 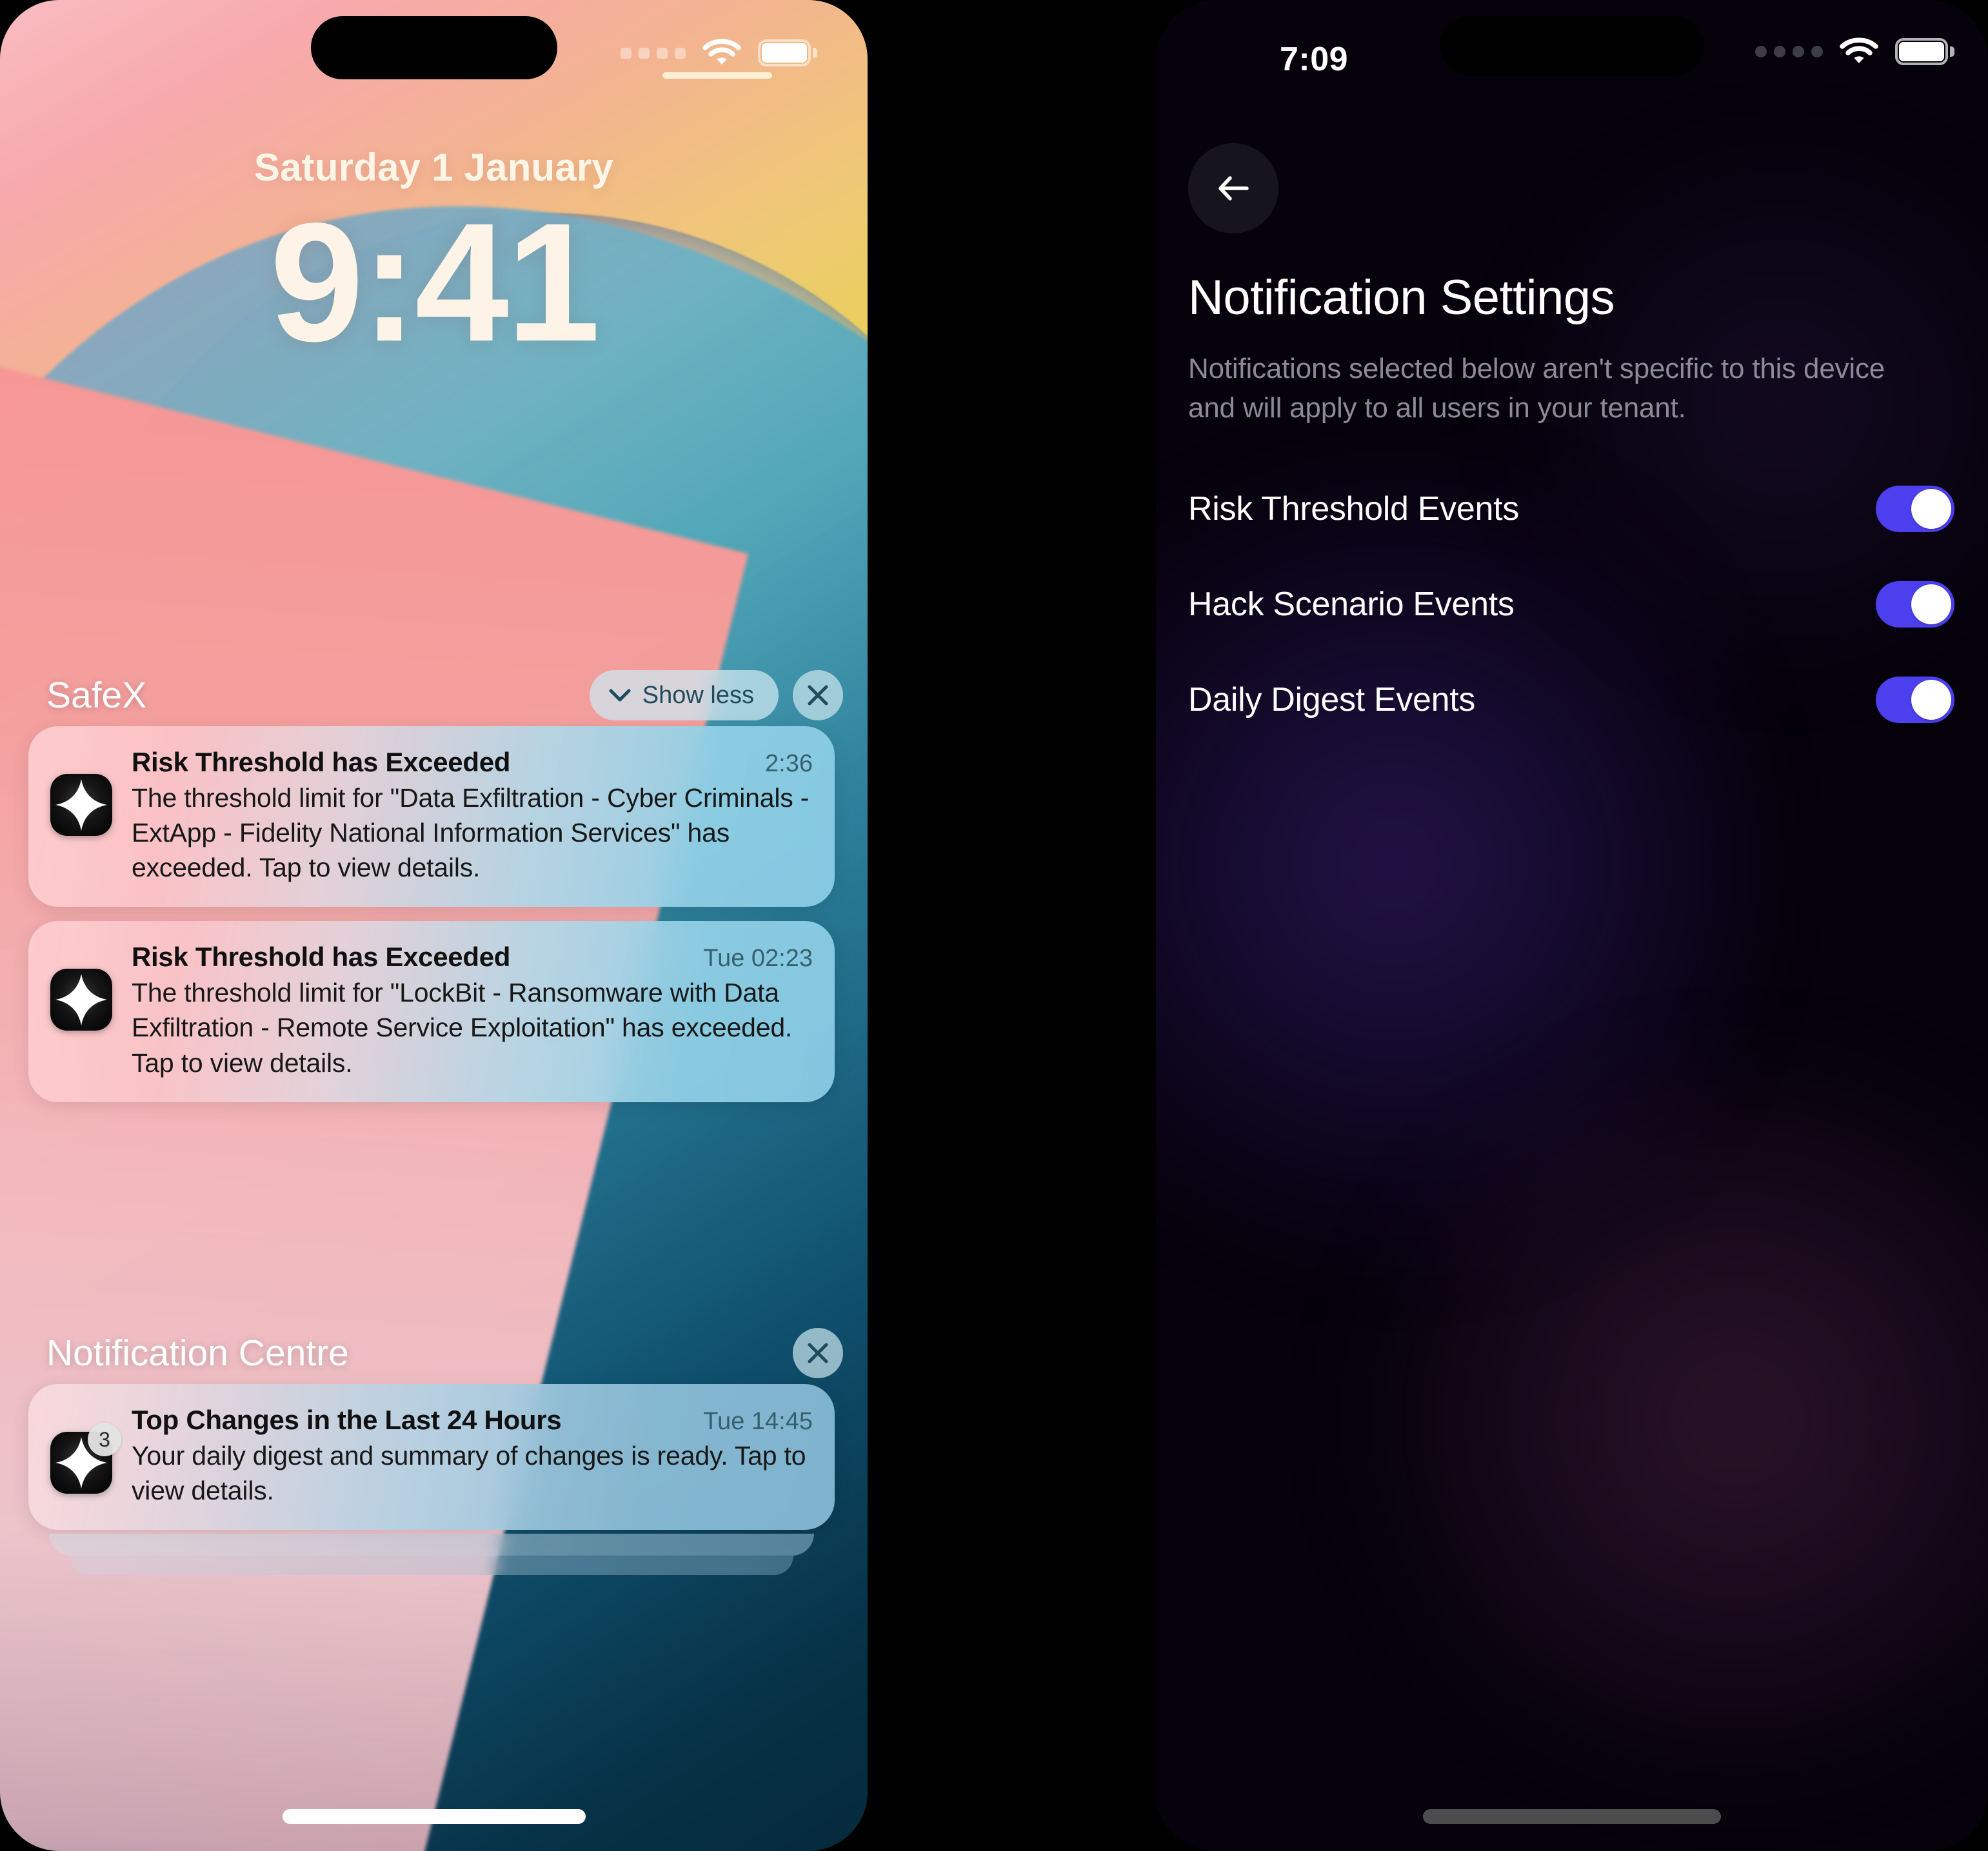 I want to click on status-bar-clock: 7:09, so click(x=1314, y=59).